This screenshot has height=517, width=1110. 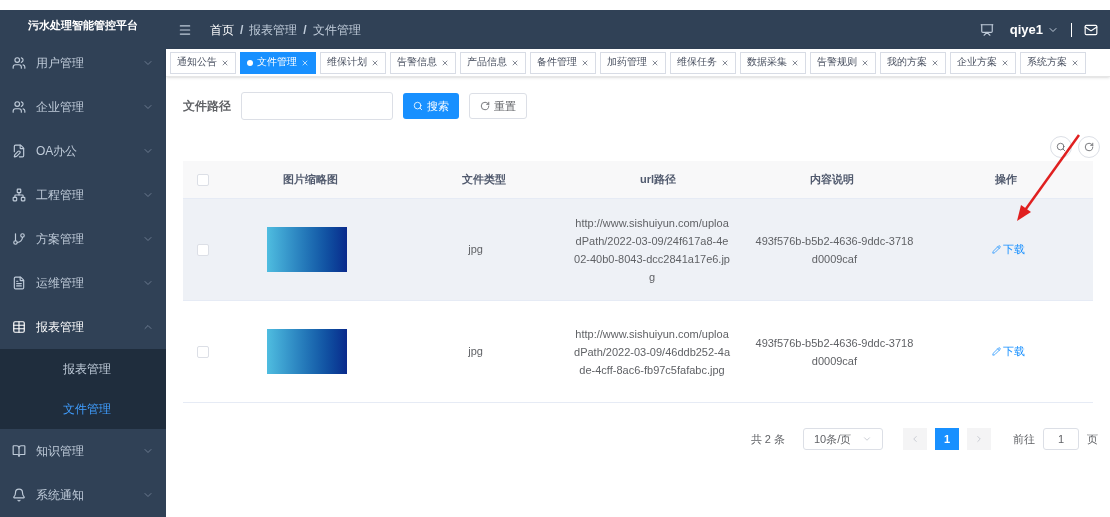 What do you see at coordinates (336, 30) in the screenshot?
I see `breadcrumb-item: 文件管理` at bounding box center [336, 30].